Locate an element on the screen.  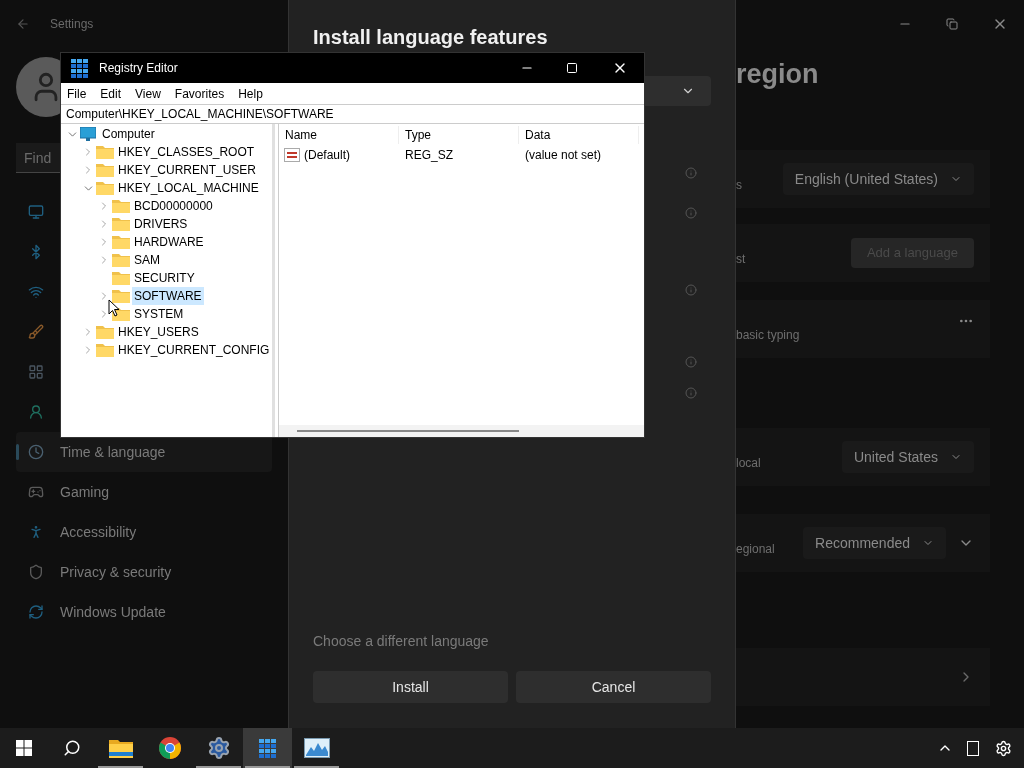
table-cell-text: REG_SZ is located at coordinates (429, 155).